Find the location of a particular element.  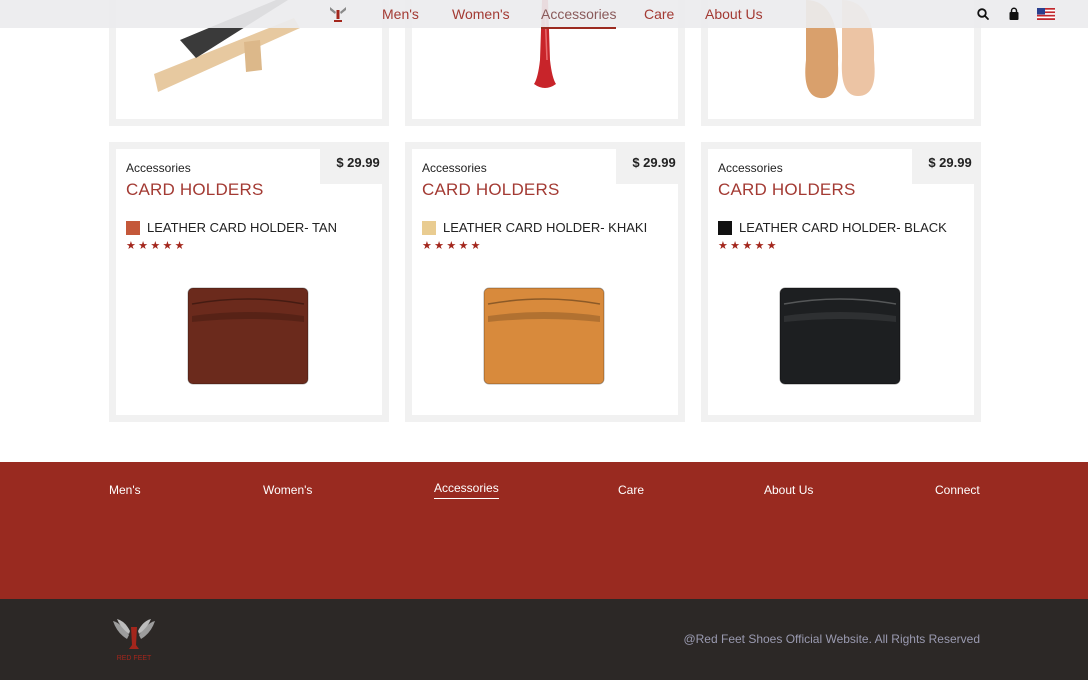

nav-item-accessories: Accessories is located at coordinates (579, 17).